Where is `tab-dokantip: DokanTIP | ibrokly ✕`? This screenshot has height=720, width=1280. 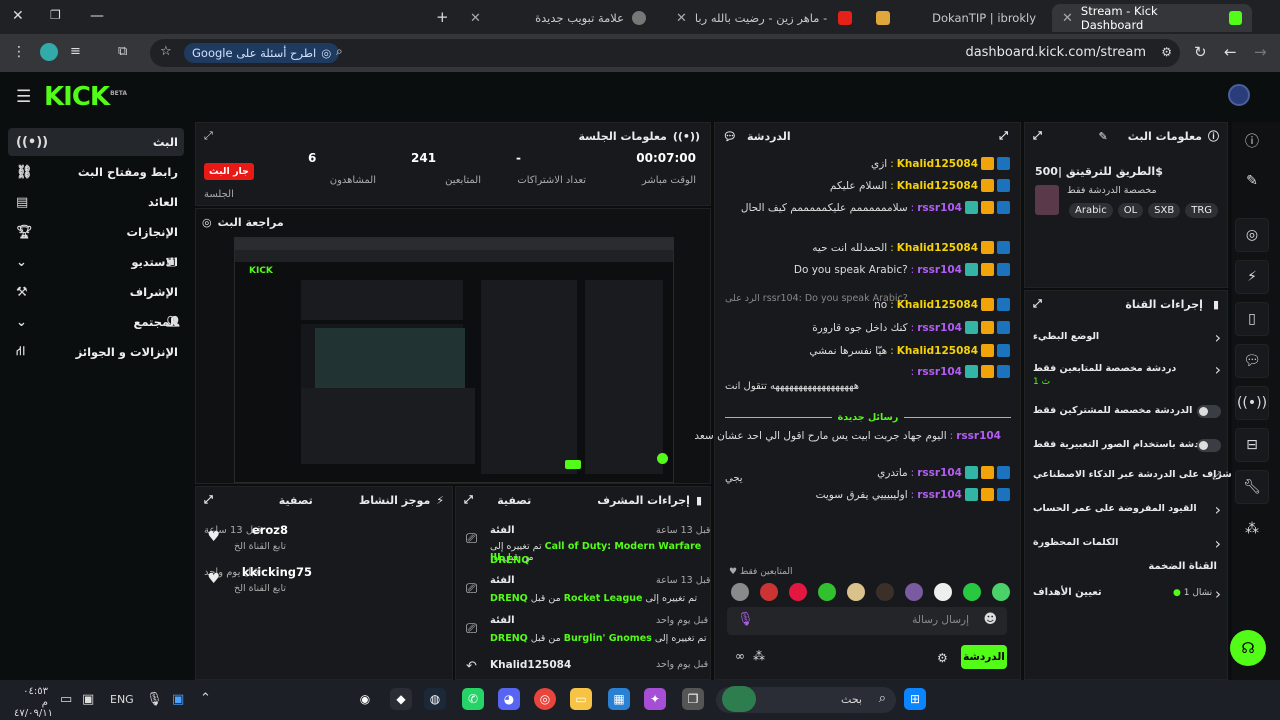
tab-dokantip: DokanTIP | ibrokly ✕ is located at coordinates (956, 18).